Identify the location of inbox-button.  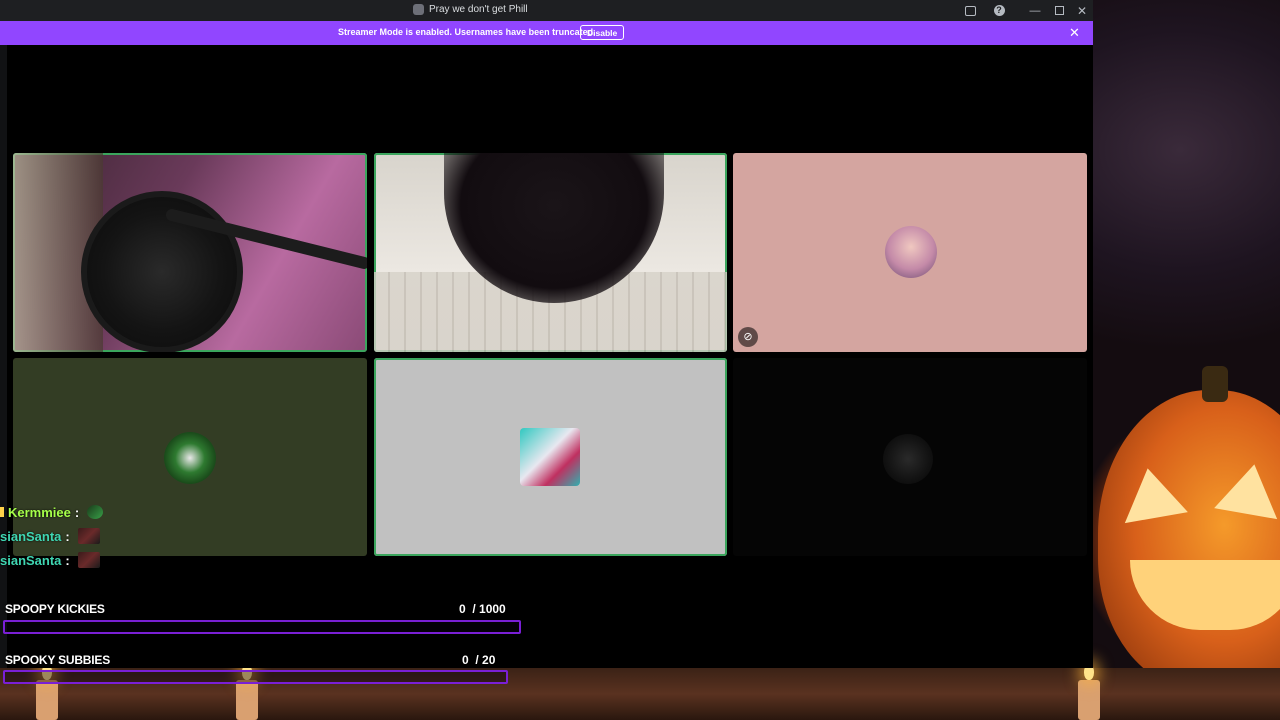
(970, 10).